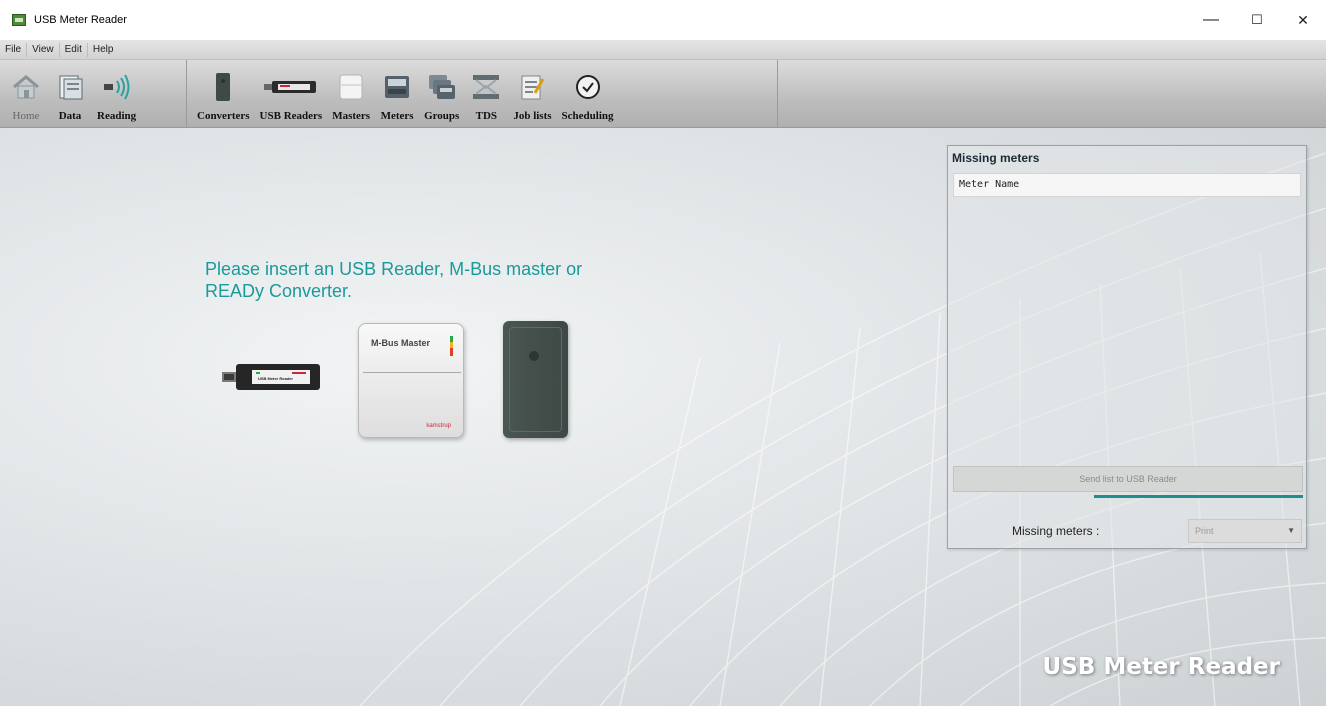  What do you see at coordinates (532, 87) in the screenshot?
I see `job-list-icon` at bounding box center [532, 87].